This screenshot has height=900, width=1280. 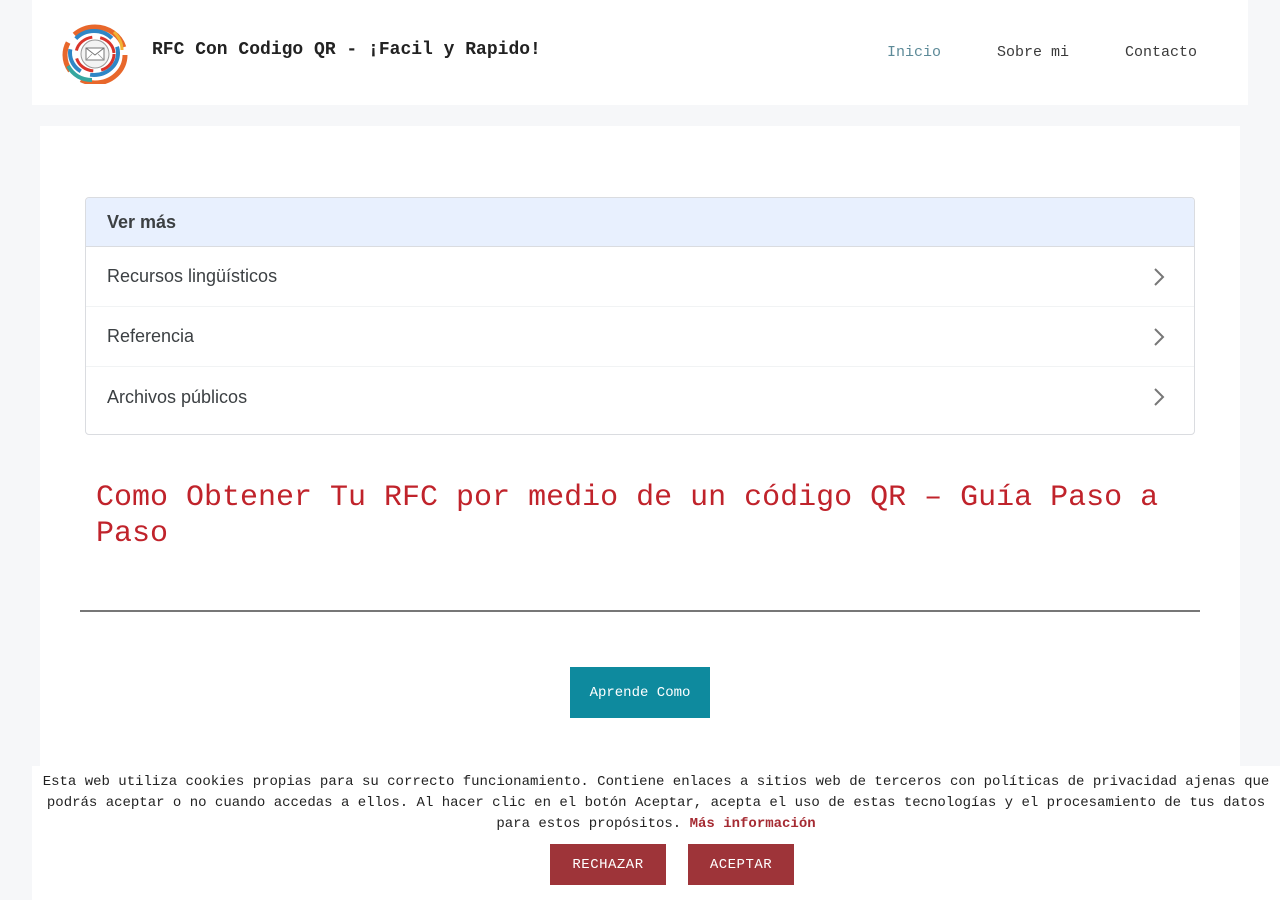 What do you see at coordinates (753, 824) in the screenshot?
I see `more-info-link: Más información` at bounding box center [753, 824].